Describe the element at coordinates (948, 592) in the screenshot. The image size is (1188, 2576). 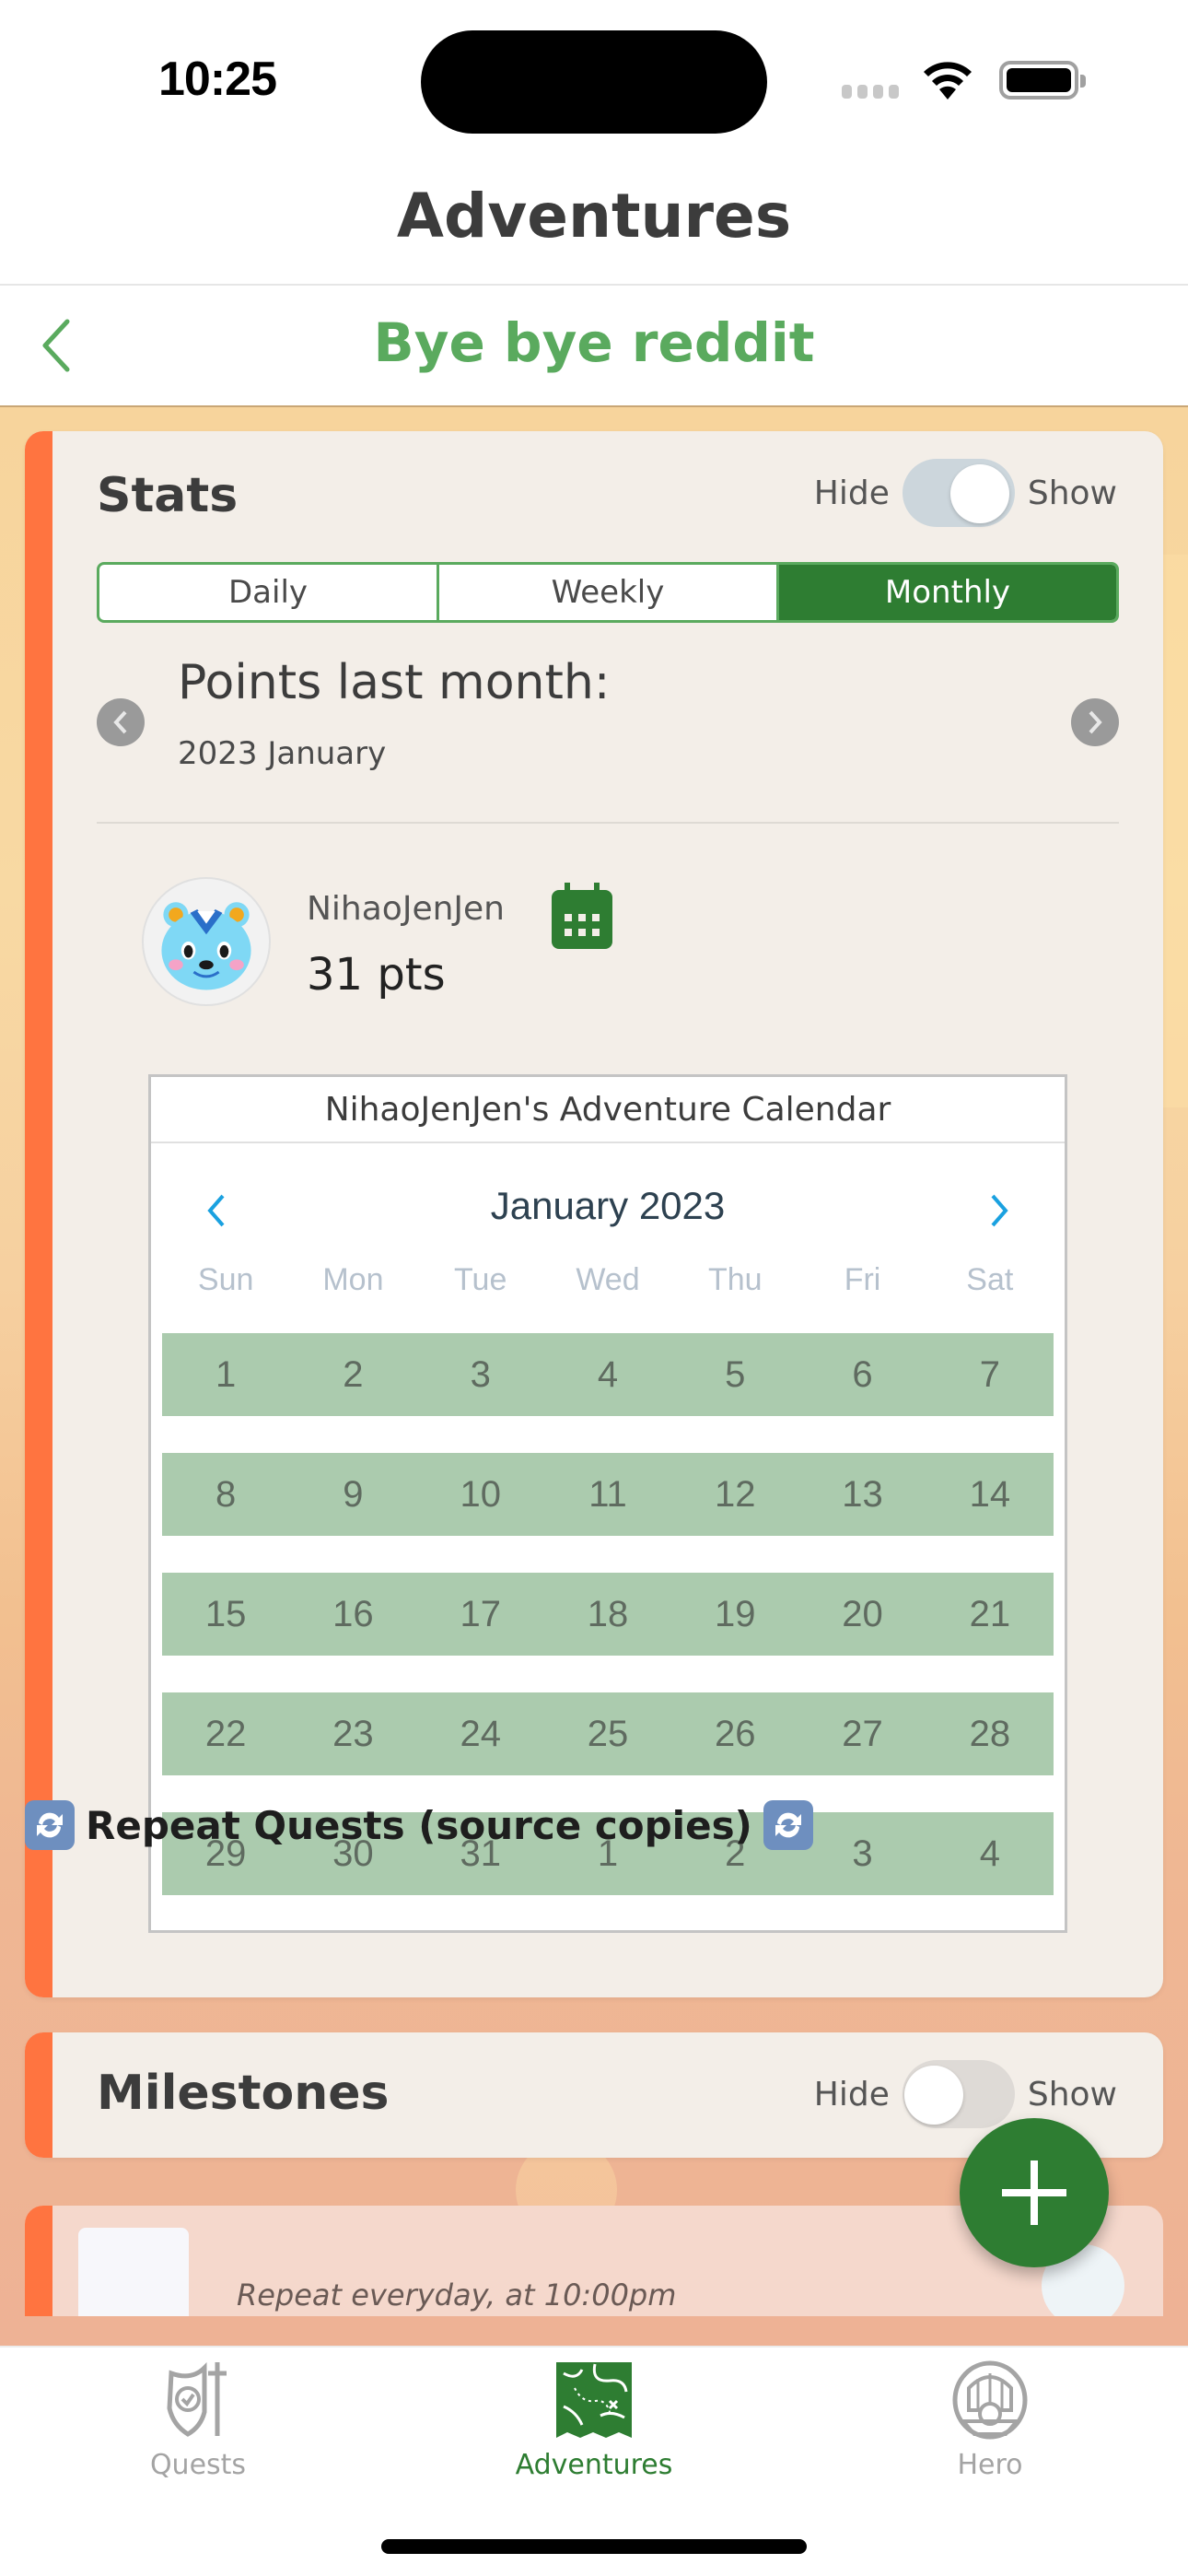
I see `segment-monthly: Monthly` at that location.